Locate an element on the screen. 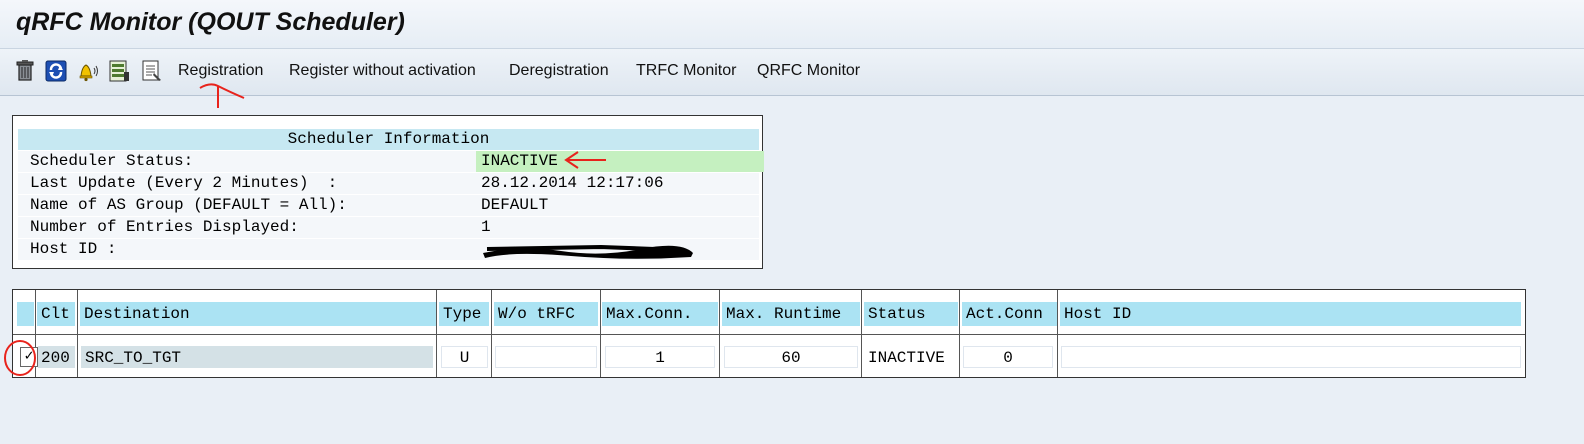  entries-displayed-row: Number of Entries Displayed: 1 is located at coordinates (388, 227).